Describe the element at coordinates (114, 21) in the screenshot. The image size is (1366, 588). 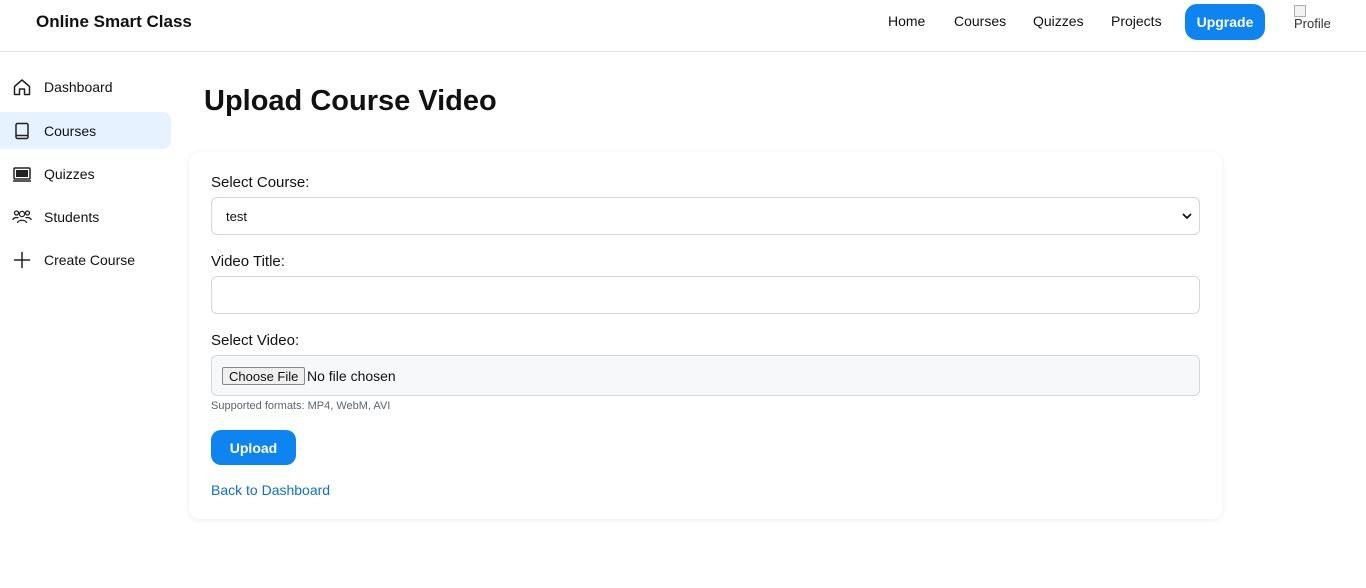
I see `brand-title: Online Smart Class` at that location.